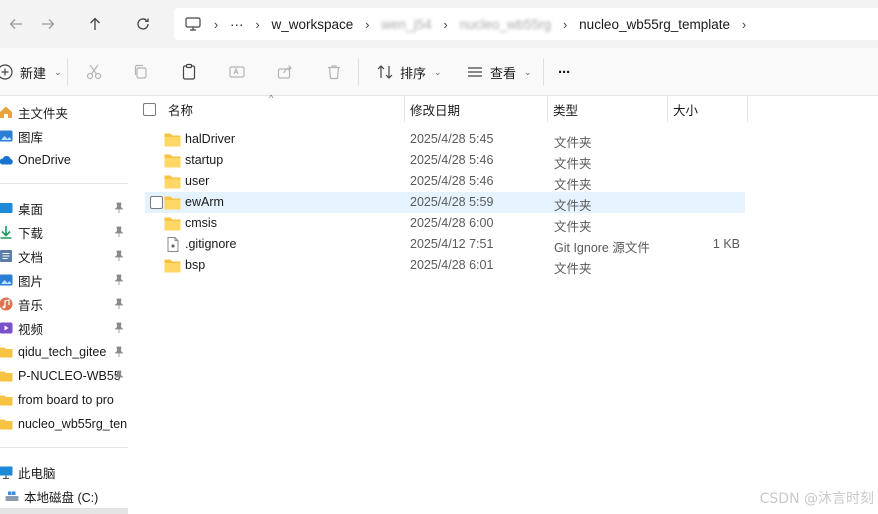 The height and width of the screenshot is (514, 878). Describe the element at coordinates (65, 376) in the screenshot. I see `sidebar-item-p-nucleo-wb55: P-NUCLEO-WB55` at that location.